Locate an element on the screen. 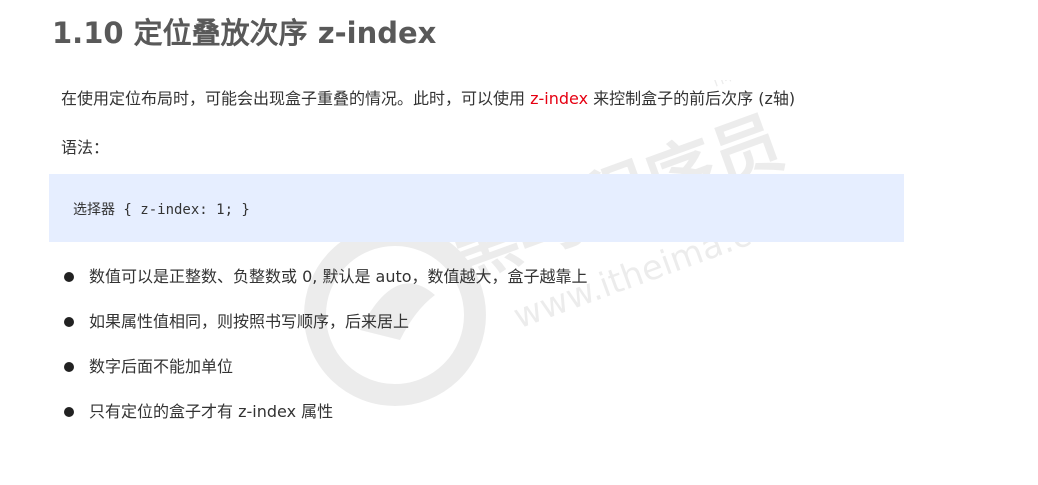 This screenshot has height=485, width=1038. intro-text-after: 来控制盒子的前后次序 (z轴) is located at coordinates (692, 98).